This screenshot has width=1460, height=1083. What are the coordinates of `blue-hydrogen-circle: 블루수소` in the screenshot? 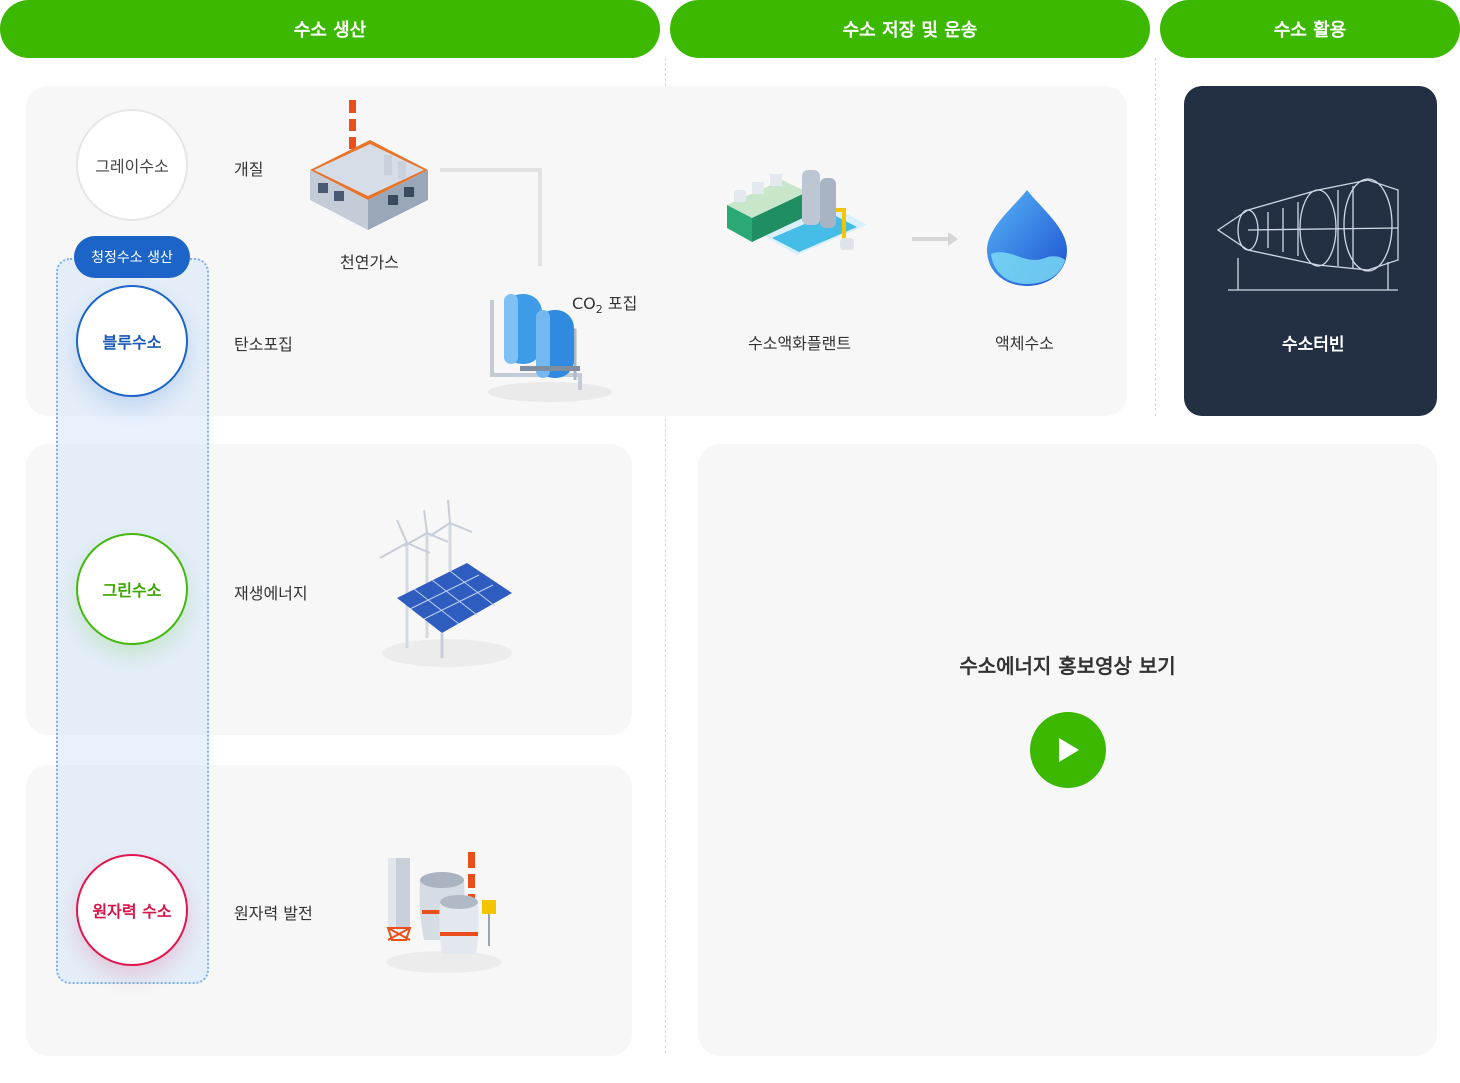 It's located at (132, 341).